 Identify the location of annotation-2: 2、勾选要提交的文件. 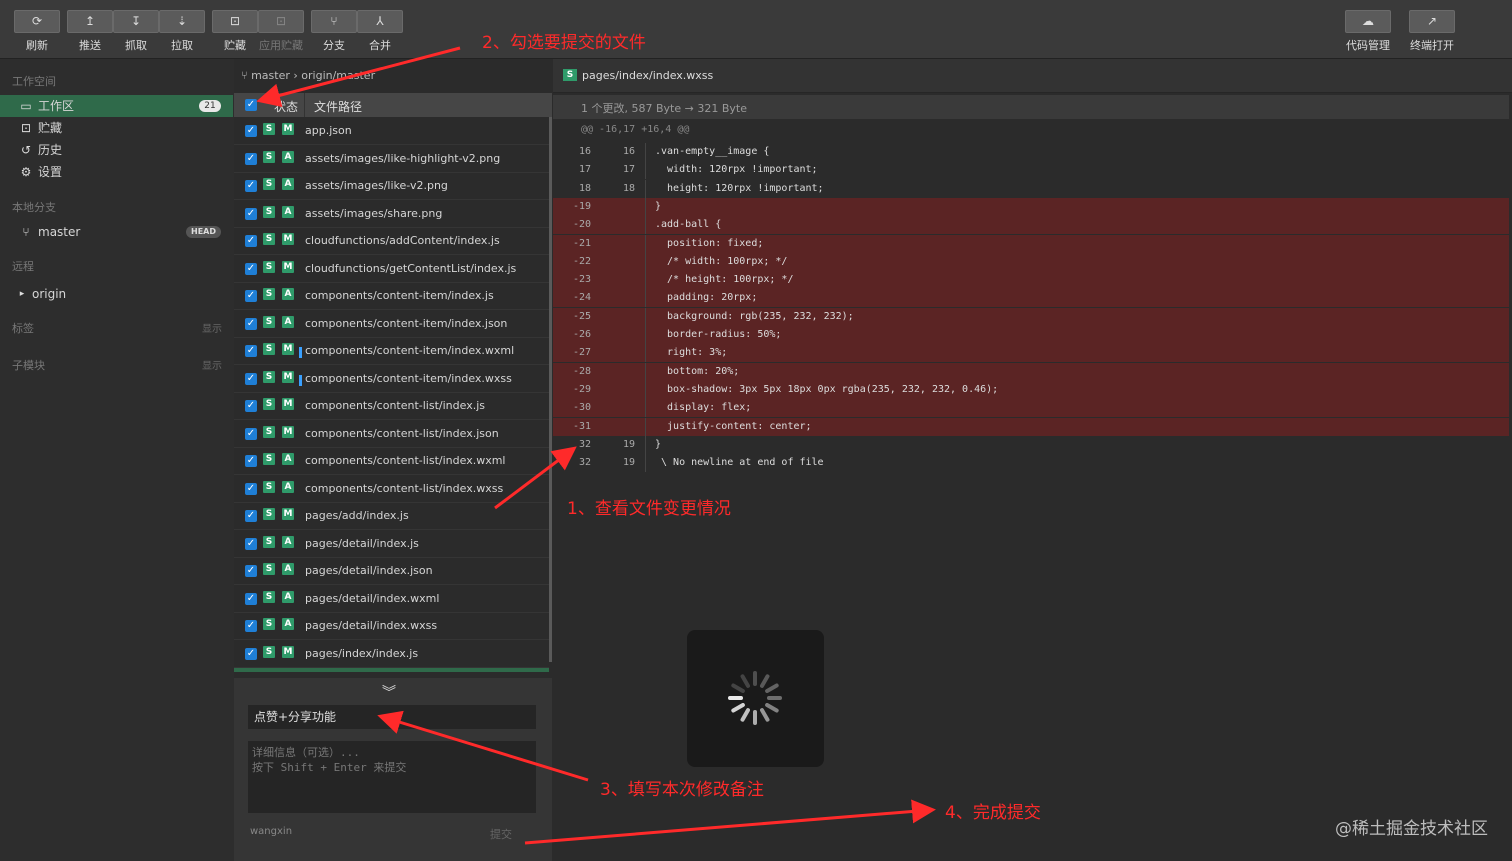
(564, 43).